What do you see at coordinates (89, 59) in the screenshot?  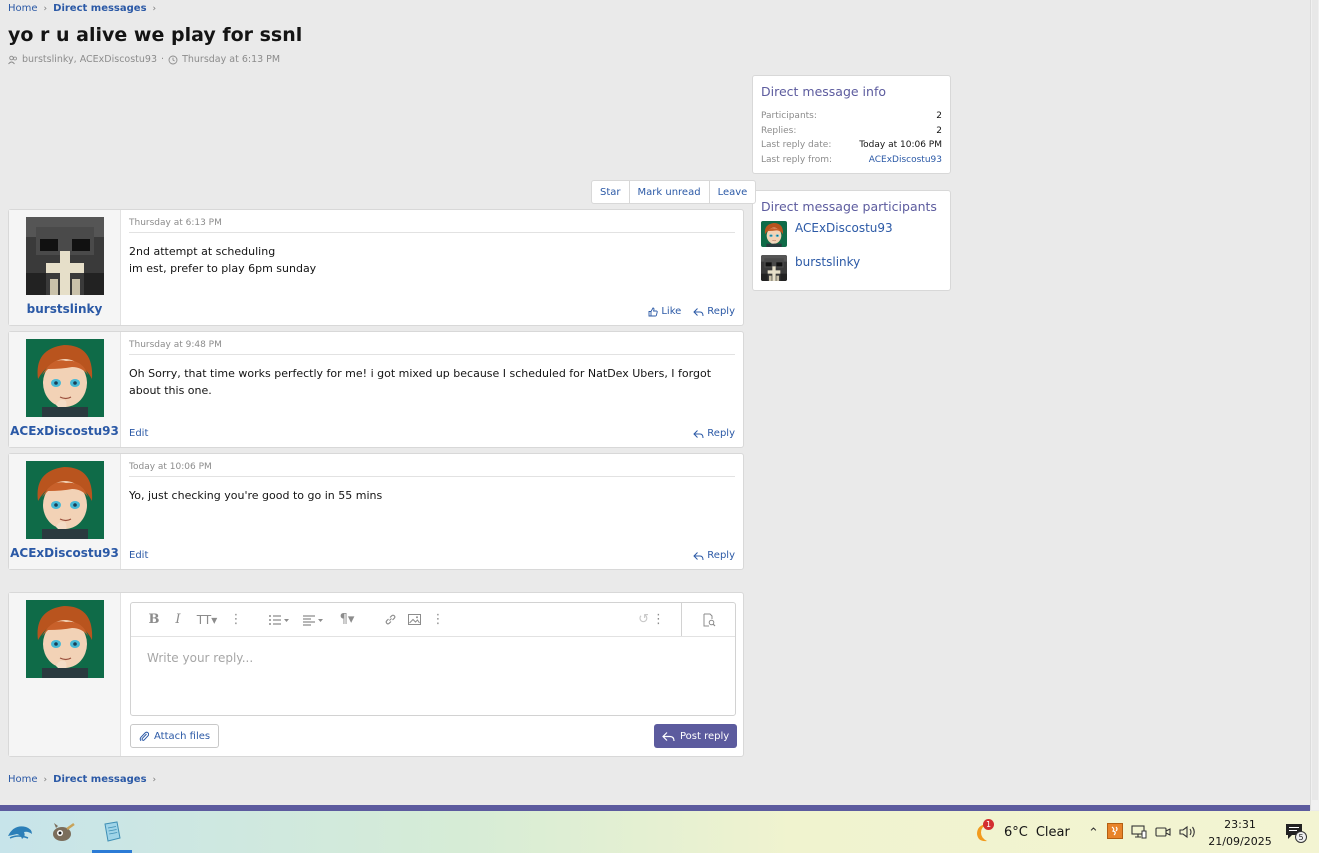 I see `participants-line: burstslinky, ACExDiscostu93` at bounding box center [89, 59].